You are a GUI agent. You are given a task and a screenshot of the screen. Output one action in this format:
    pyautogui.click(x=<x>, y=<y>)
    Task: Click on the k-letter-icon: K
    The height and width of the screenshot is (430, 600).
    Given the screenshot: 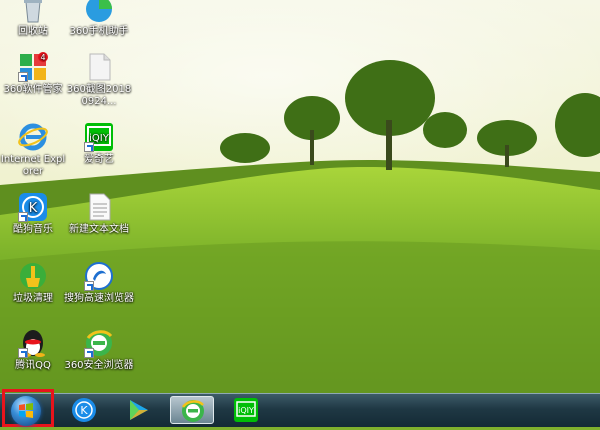 What is the action you would take?
    pyautogui.click(x=84, y=410)
    